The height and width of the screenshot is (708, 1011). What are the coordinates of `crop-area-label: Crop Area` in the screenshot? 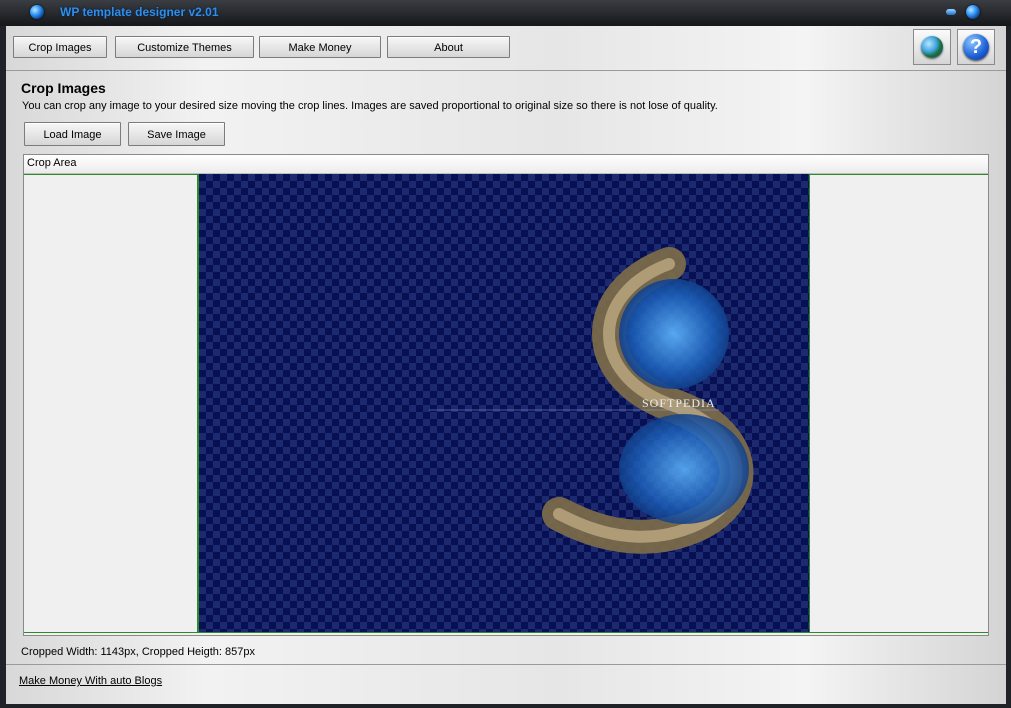 It's located at (52, 163).